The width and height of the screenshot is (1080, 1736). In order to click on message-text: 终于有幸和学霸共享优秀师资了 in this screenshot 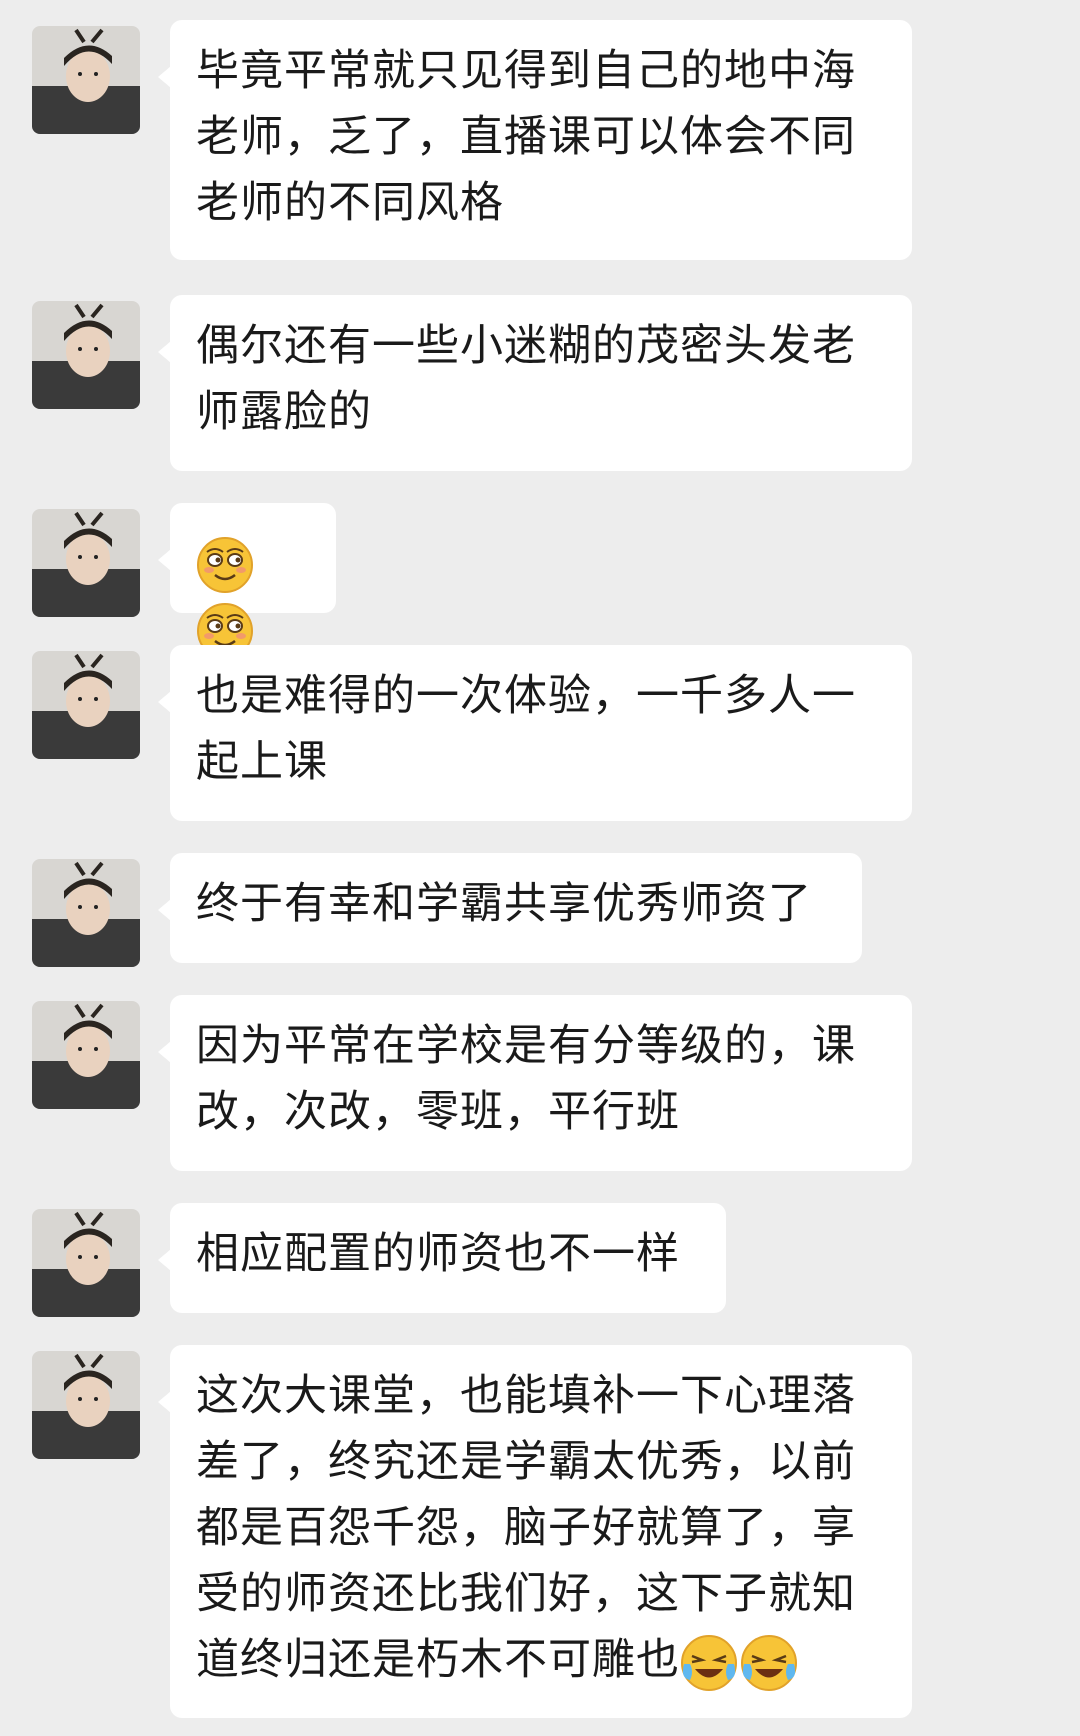, I will do `click(504, 904)`.